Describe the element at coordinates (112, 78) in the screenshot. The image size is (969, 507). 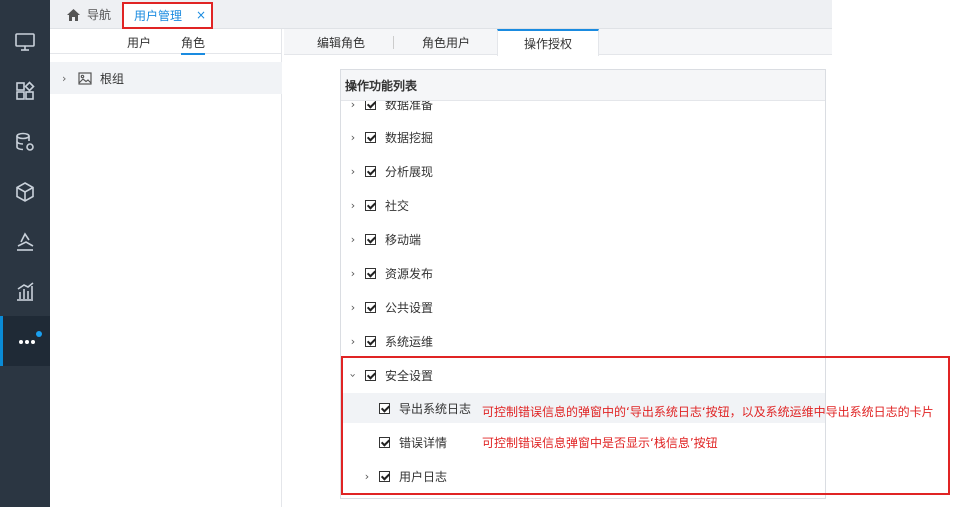
I see `tree-root-label: 根组` at that location.